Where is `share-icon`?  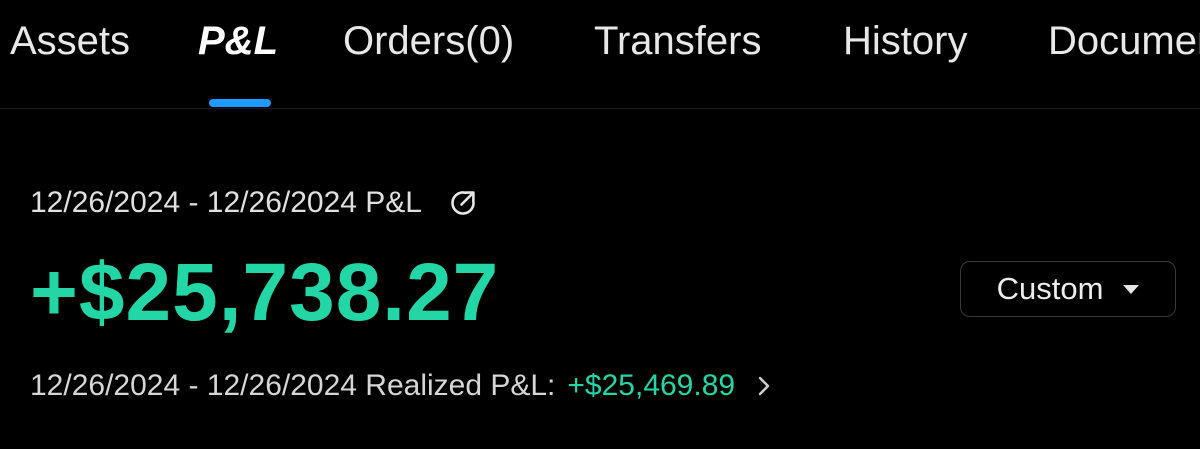 share-icon is located at coordinates (463, 203).